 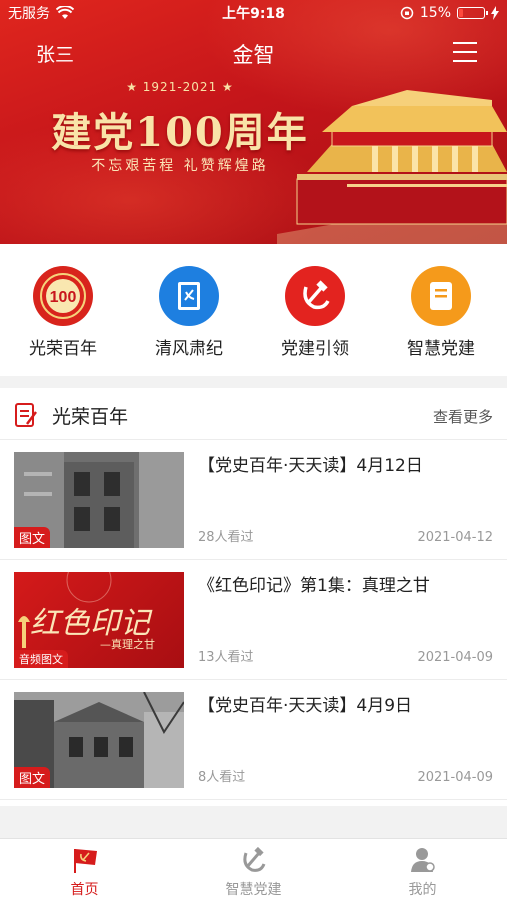 I want to click on battery-percent: 15%, so click(x=435, y=13).